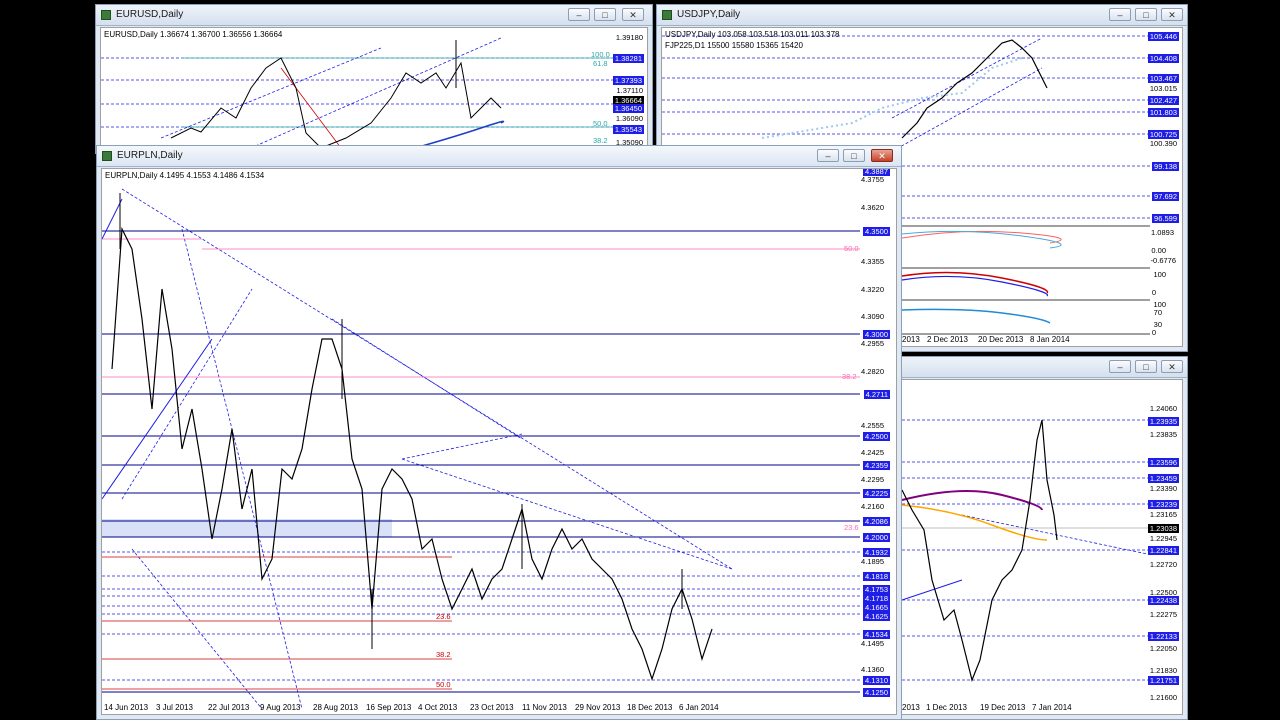  I want to click on price-label: 4.2425, so click(872, 452).